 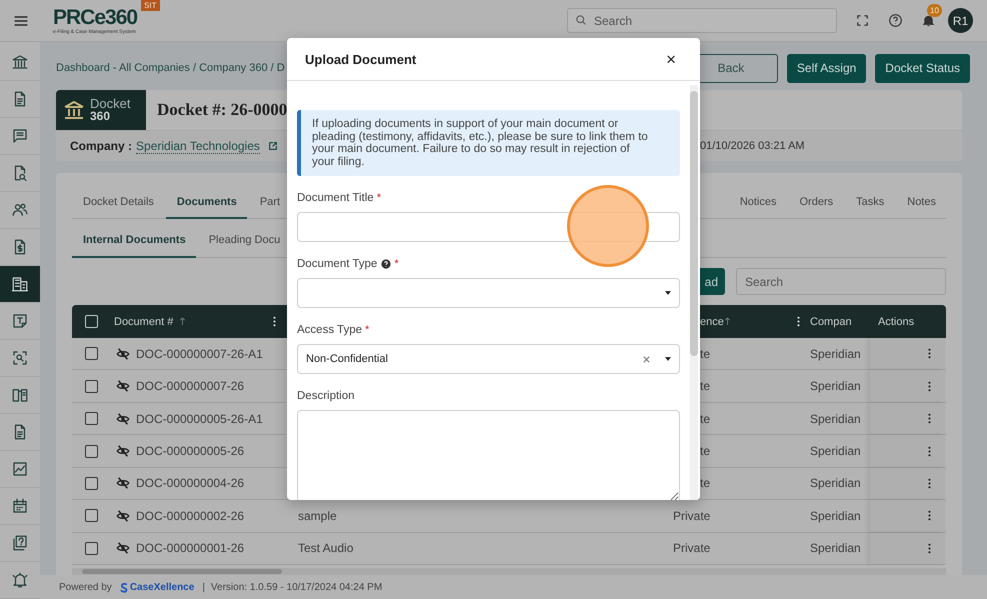 What do you see at coordinates (960, 20) in the screenshot?
I see `user-avatar: R1` at bounding box center [960, 20].